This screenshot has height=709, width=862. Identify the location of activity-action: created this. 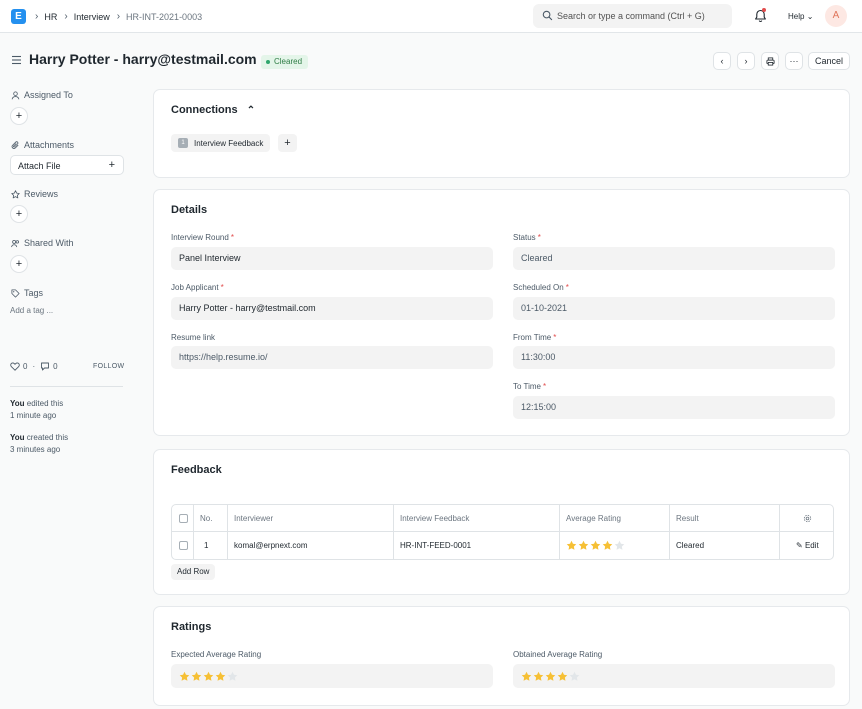
(46, 437).